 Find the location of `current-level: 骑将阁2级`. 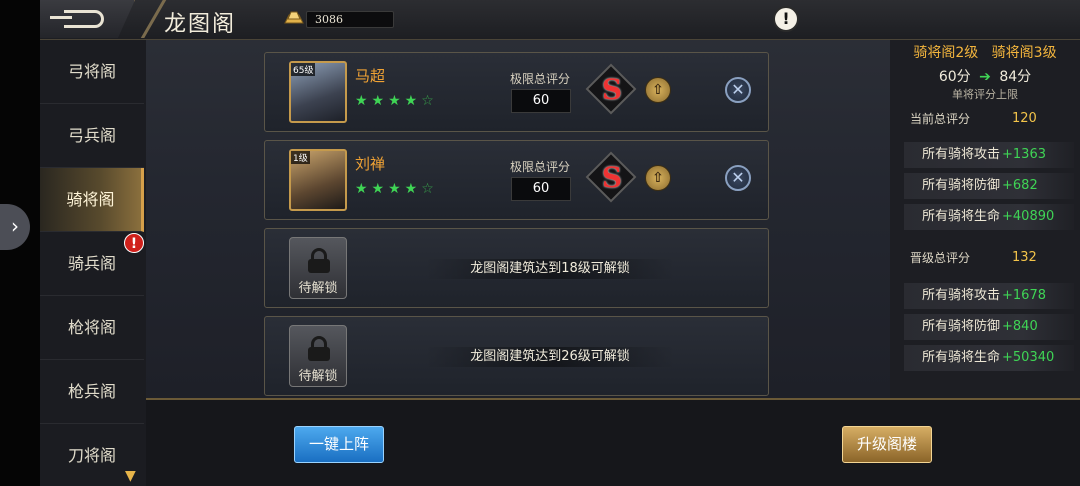

current-level: 骑将阁2级 is located at coordinates (946, 53).